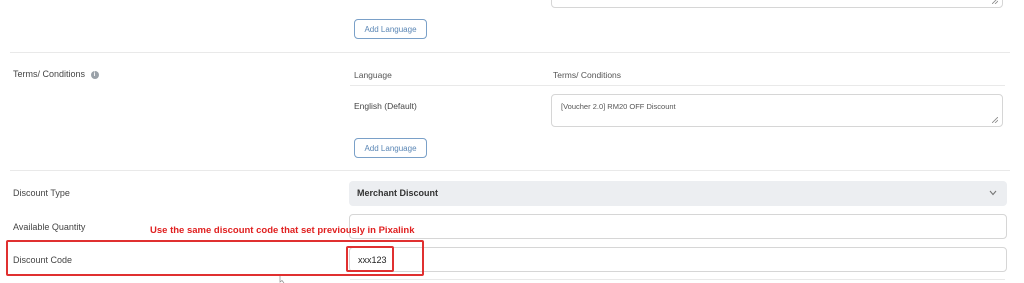  What do you see at coordinates (94, 74) in the screenshot?
I see `info-icon: i` at bounding box center [94, 74].